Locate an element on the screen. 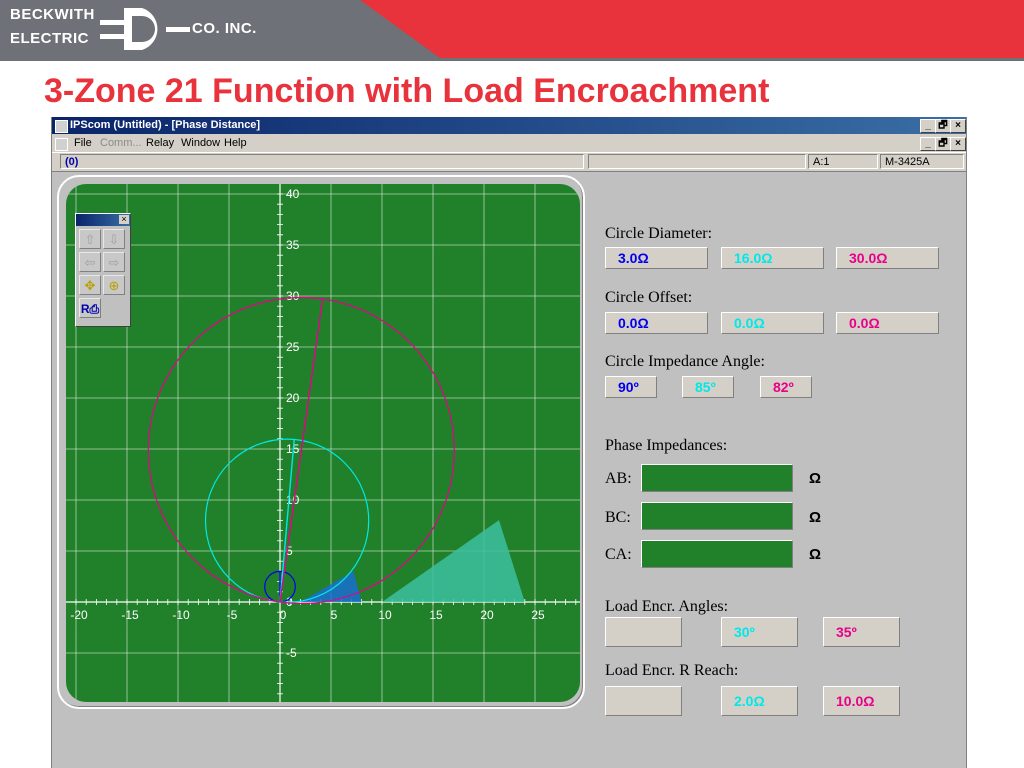  header-divider is located at coordinates (512, 59).